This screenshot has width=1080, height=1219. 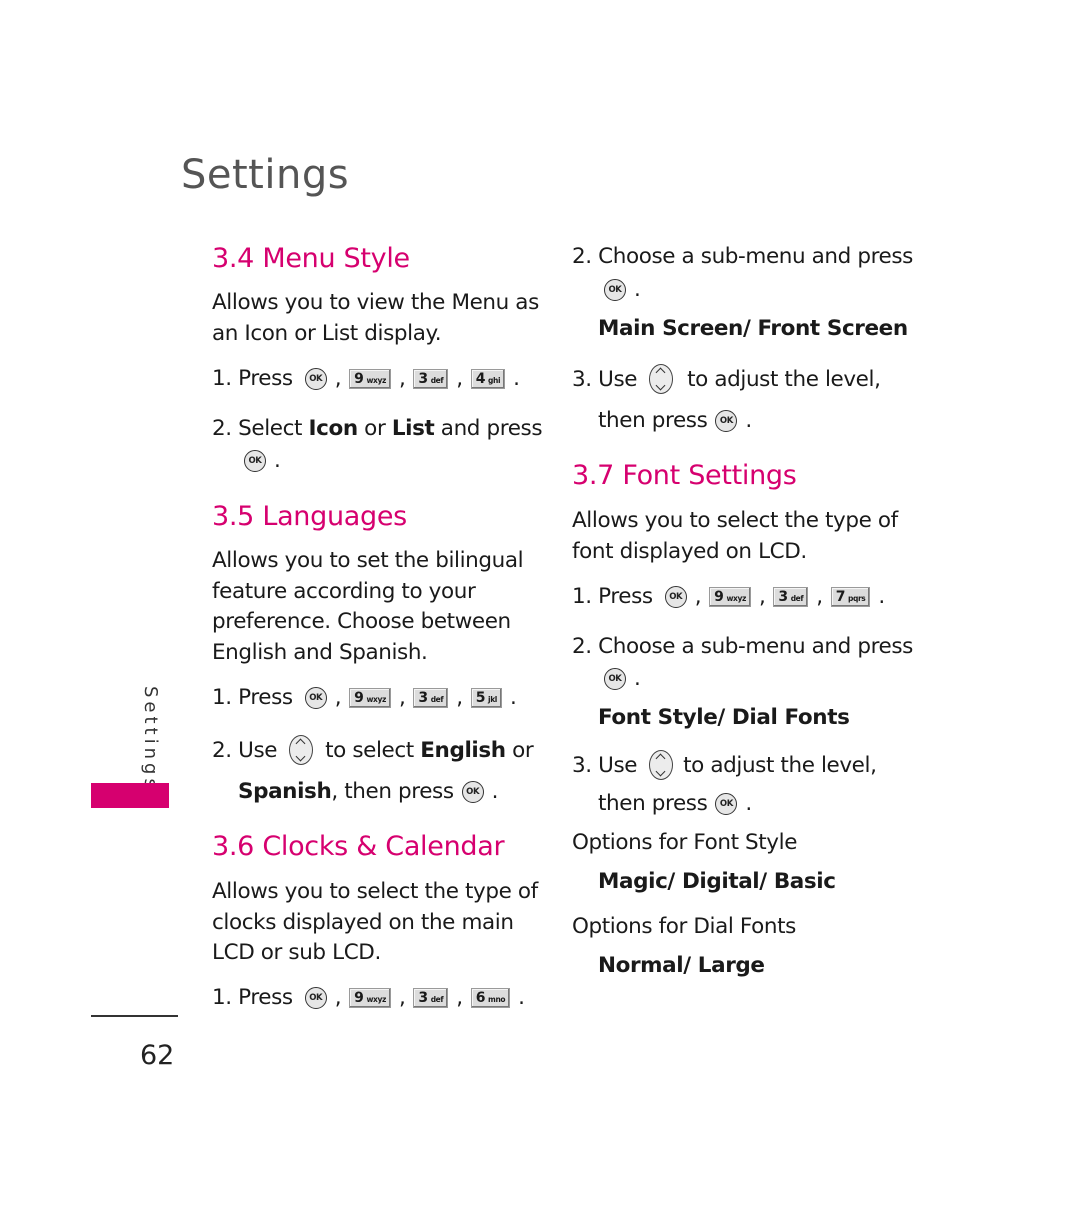 I want to click on description-line: Allows you to view the Menu as, so click(x=375, y=302).